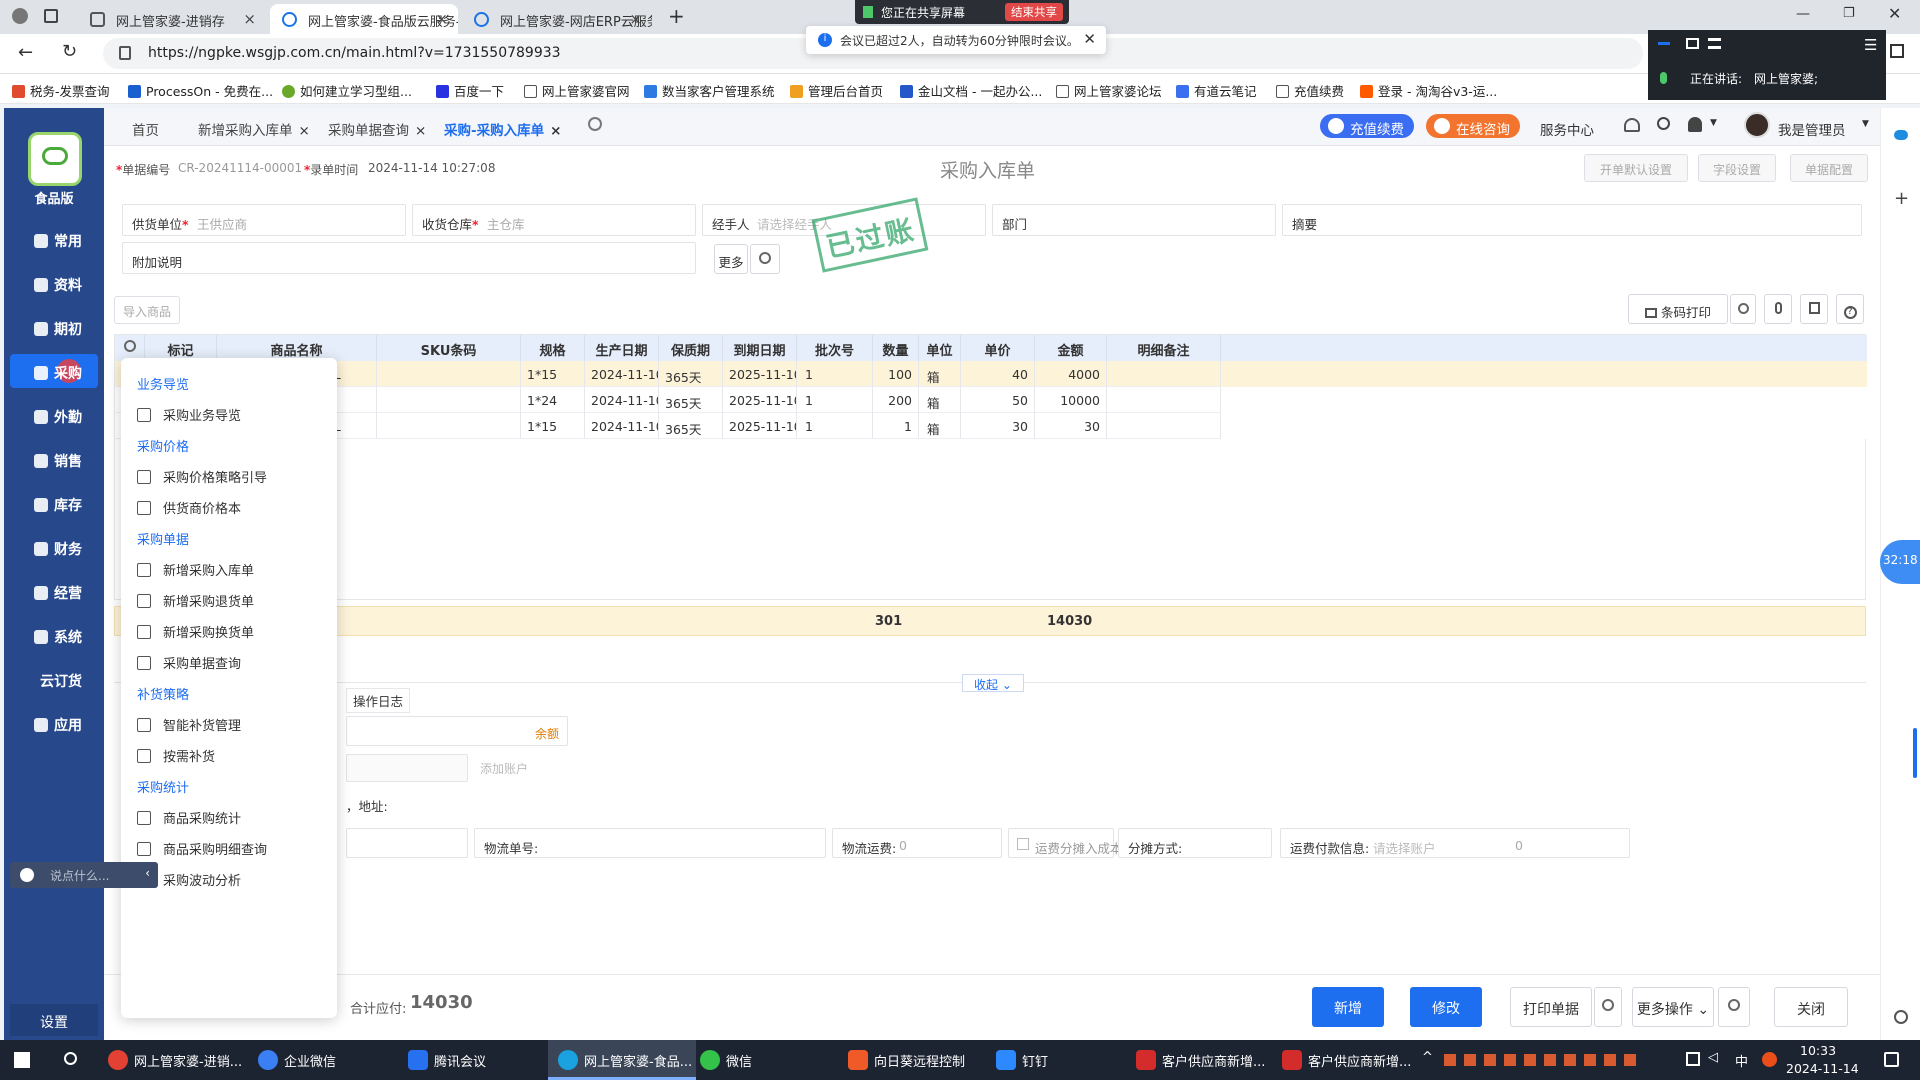  What do you see at coordinates (472, 1060) in the screenshot?
I see `taskbar-item: 腾讯会议` at bounding box center [472, 1060].